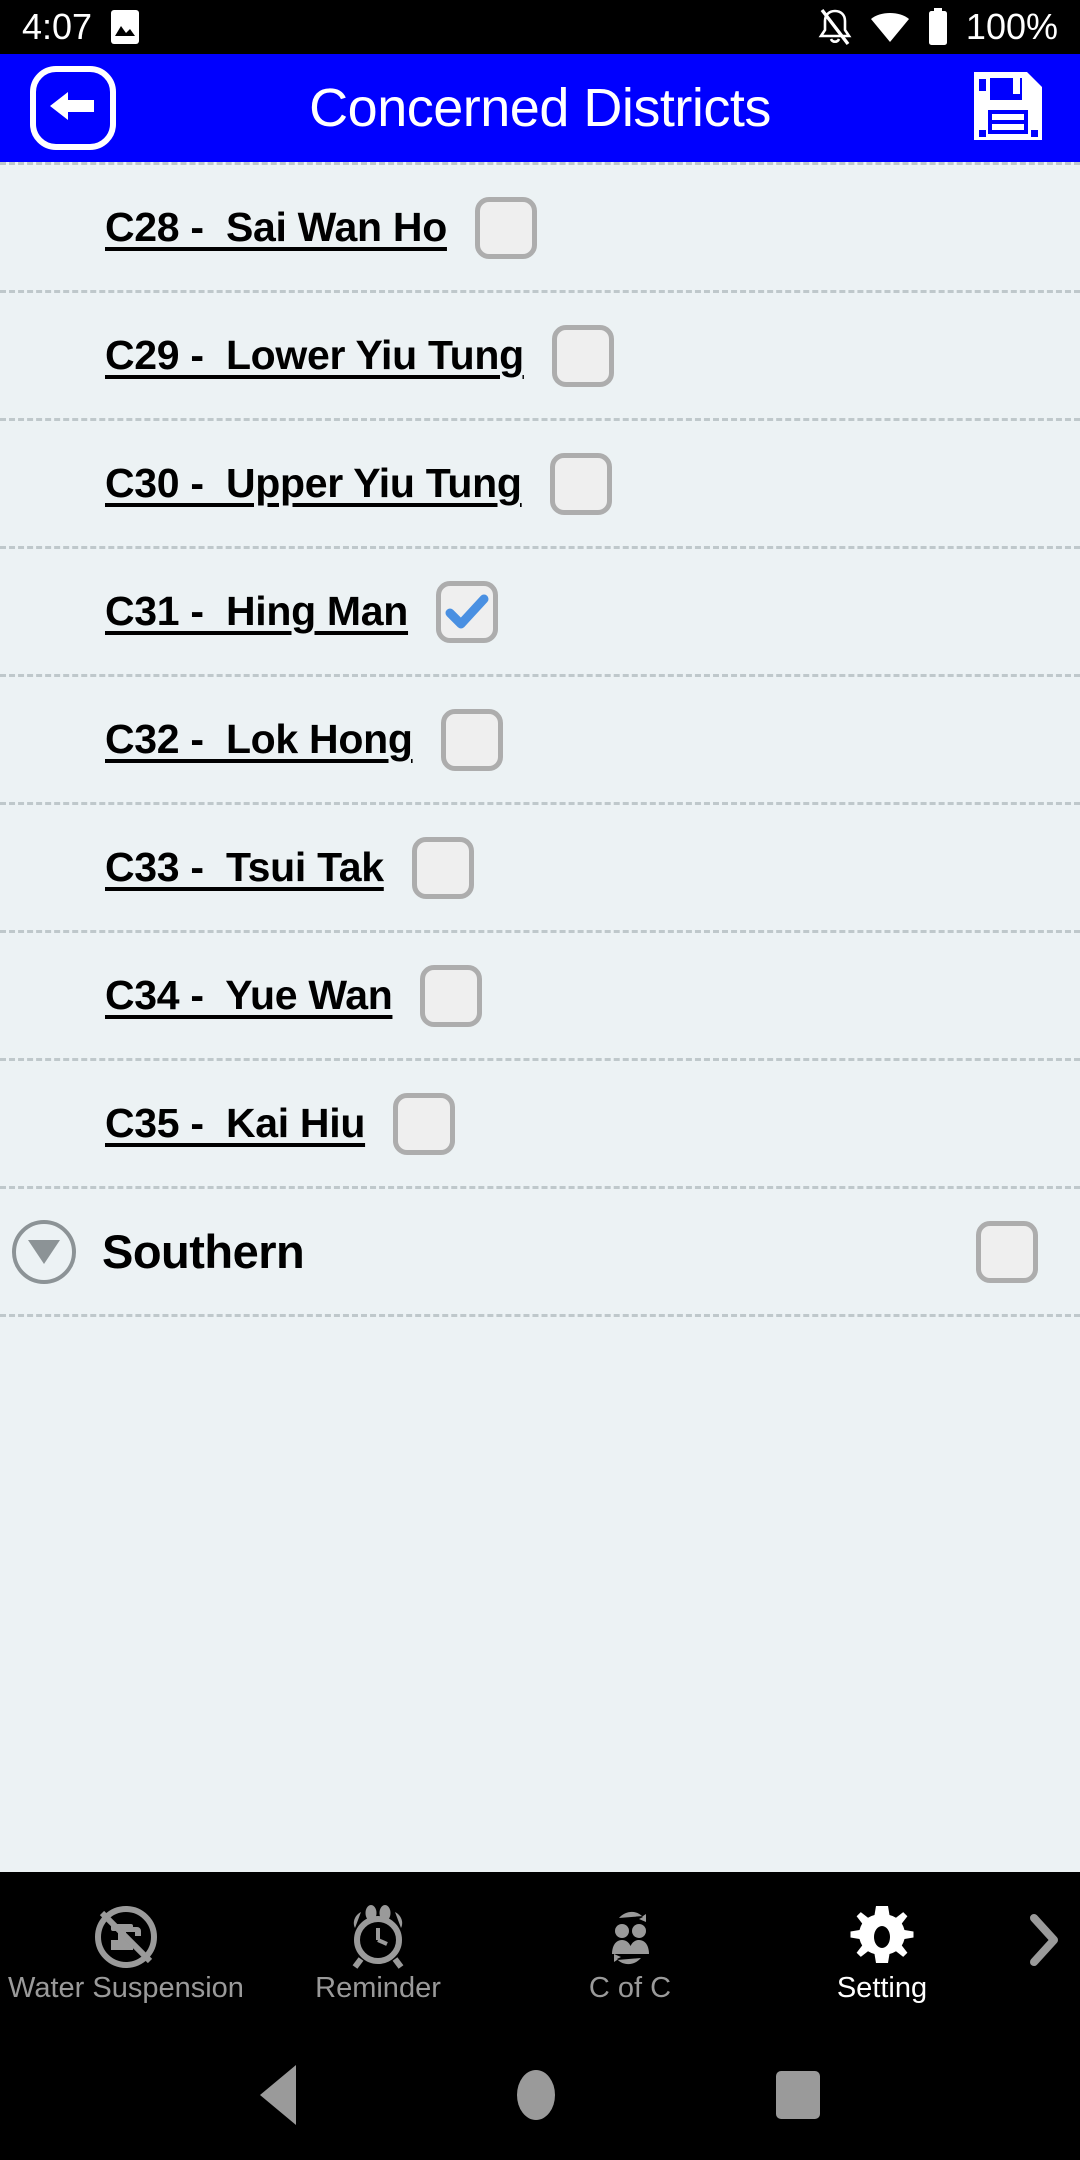  What do you see at coordinates (1007, 1251) in the screenshot?
I see `group-checkbox` at bounding box center [1007, 1251].